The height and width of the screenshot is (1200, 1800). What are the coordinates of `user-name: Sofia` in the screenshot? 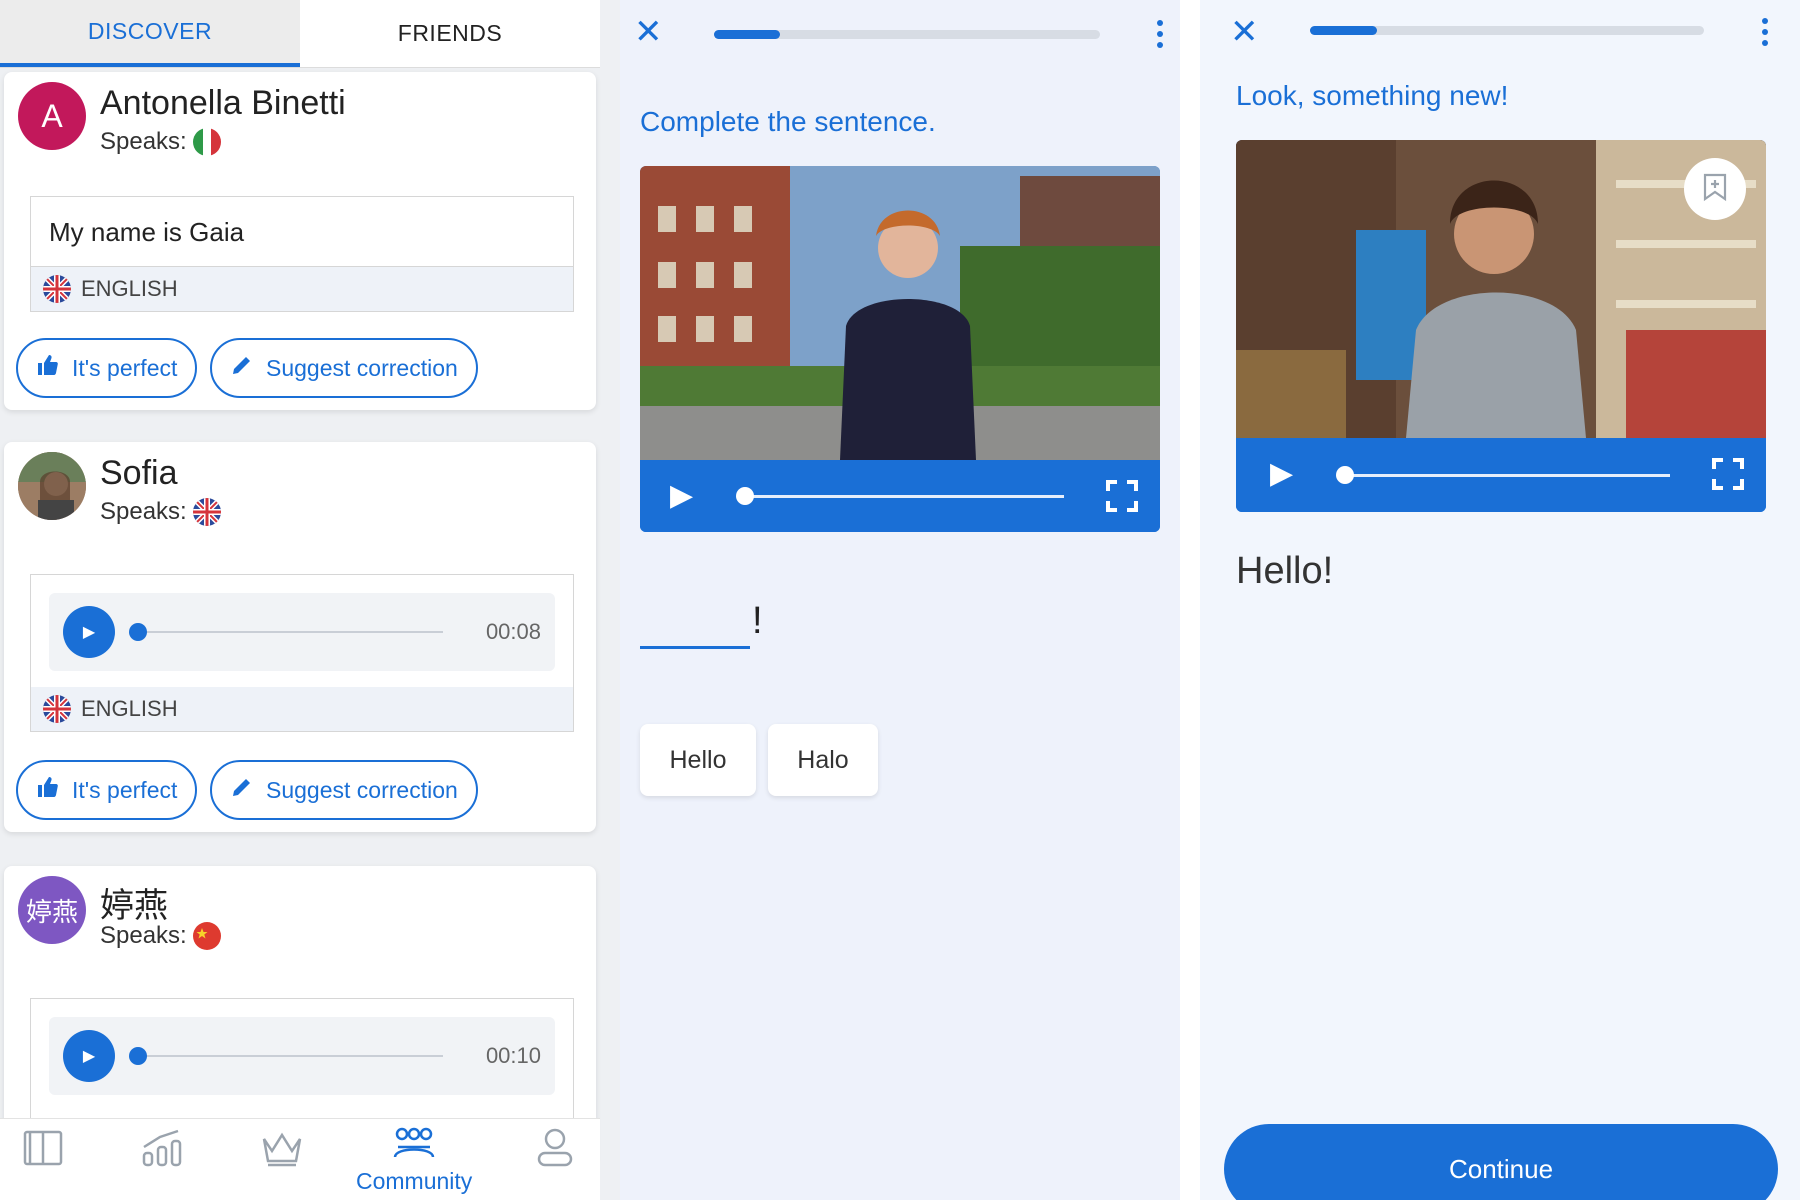 It's located at (139, 473).